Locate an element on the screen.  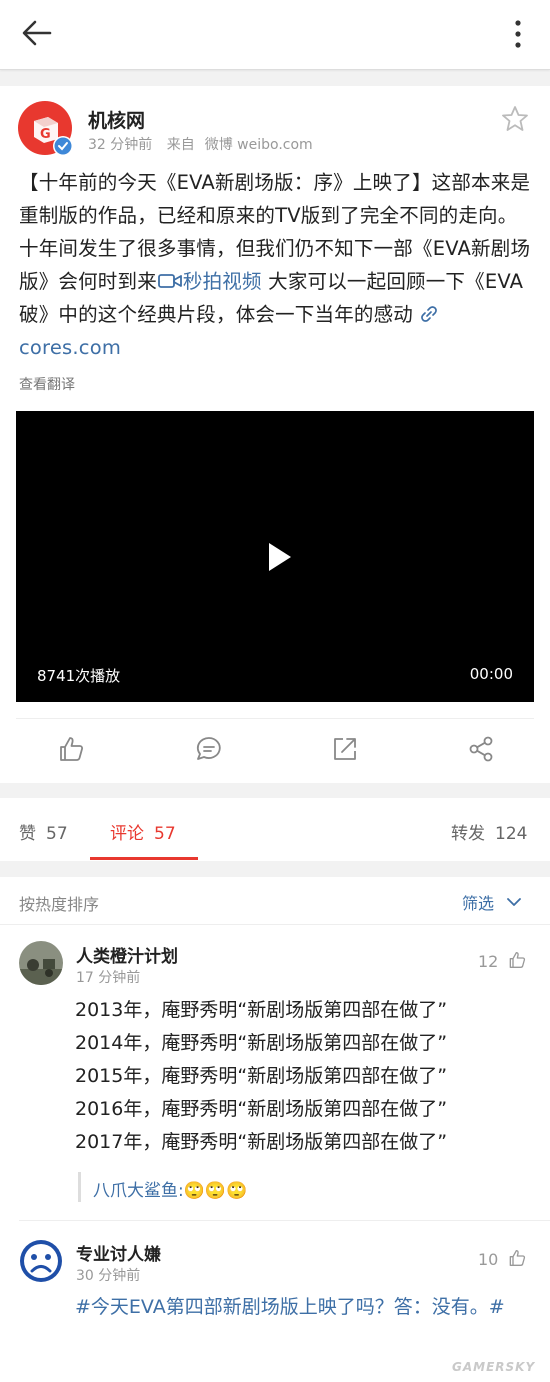
like-icon is located at coordinates (71, 749).